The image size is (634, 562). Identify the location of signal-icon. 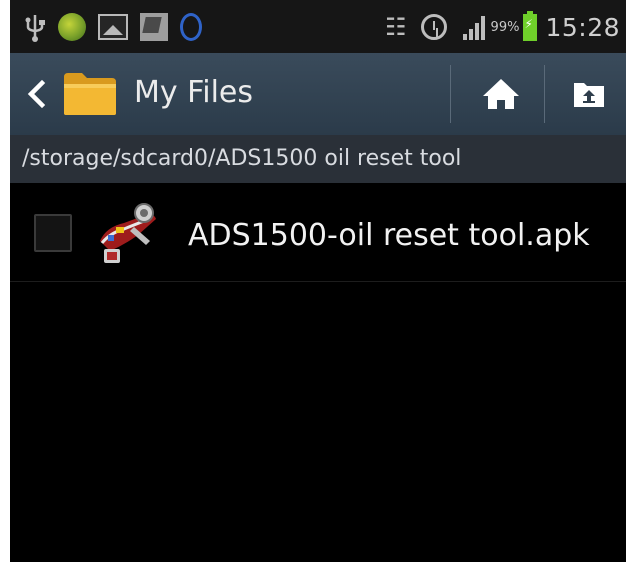
(474, 27).